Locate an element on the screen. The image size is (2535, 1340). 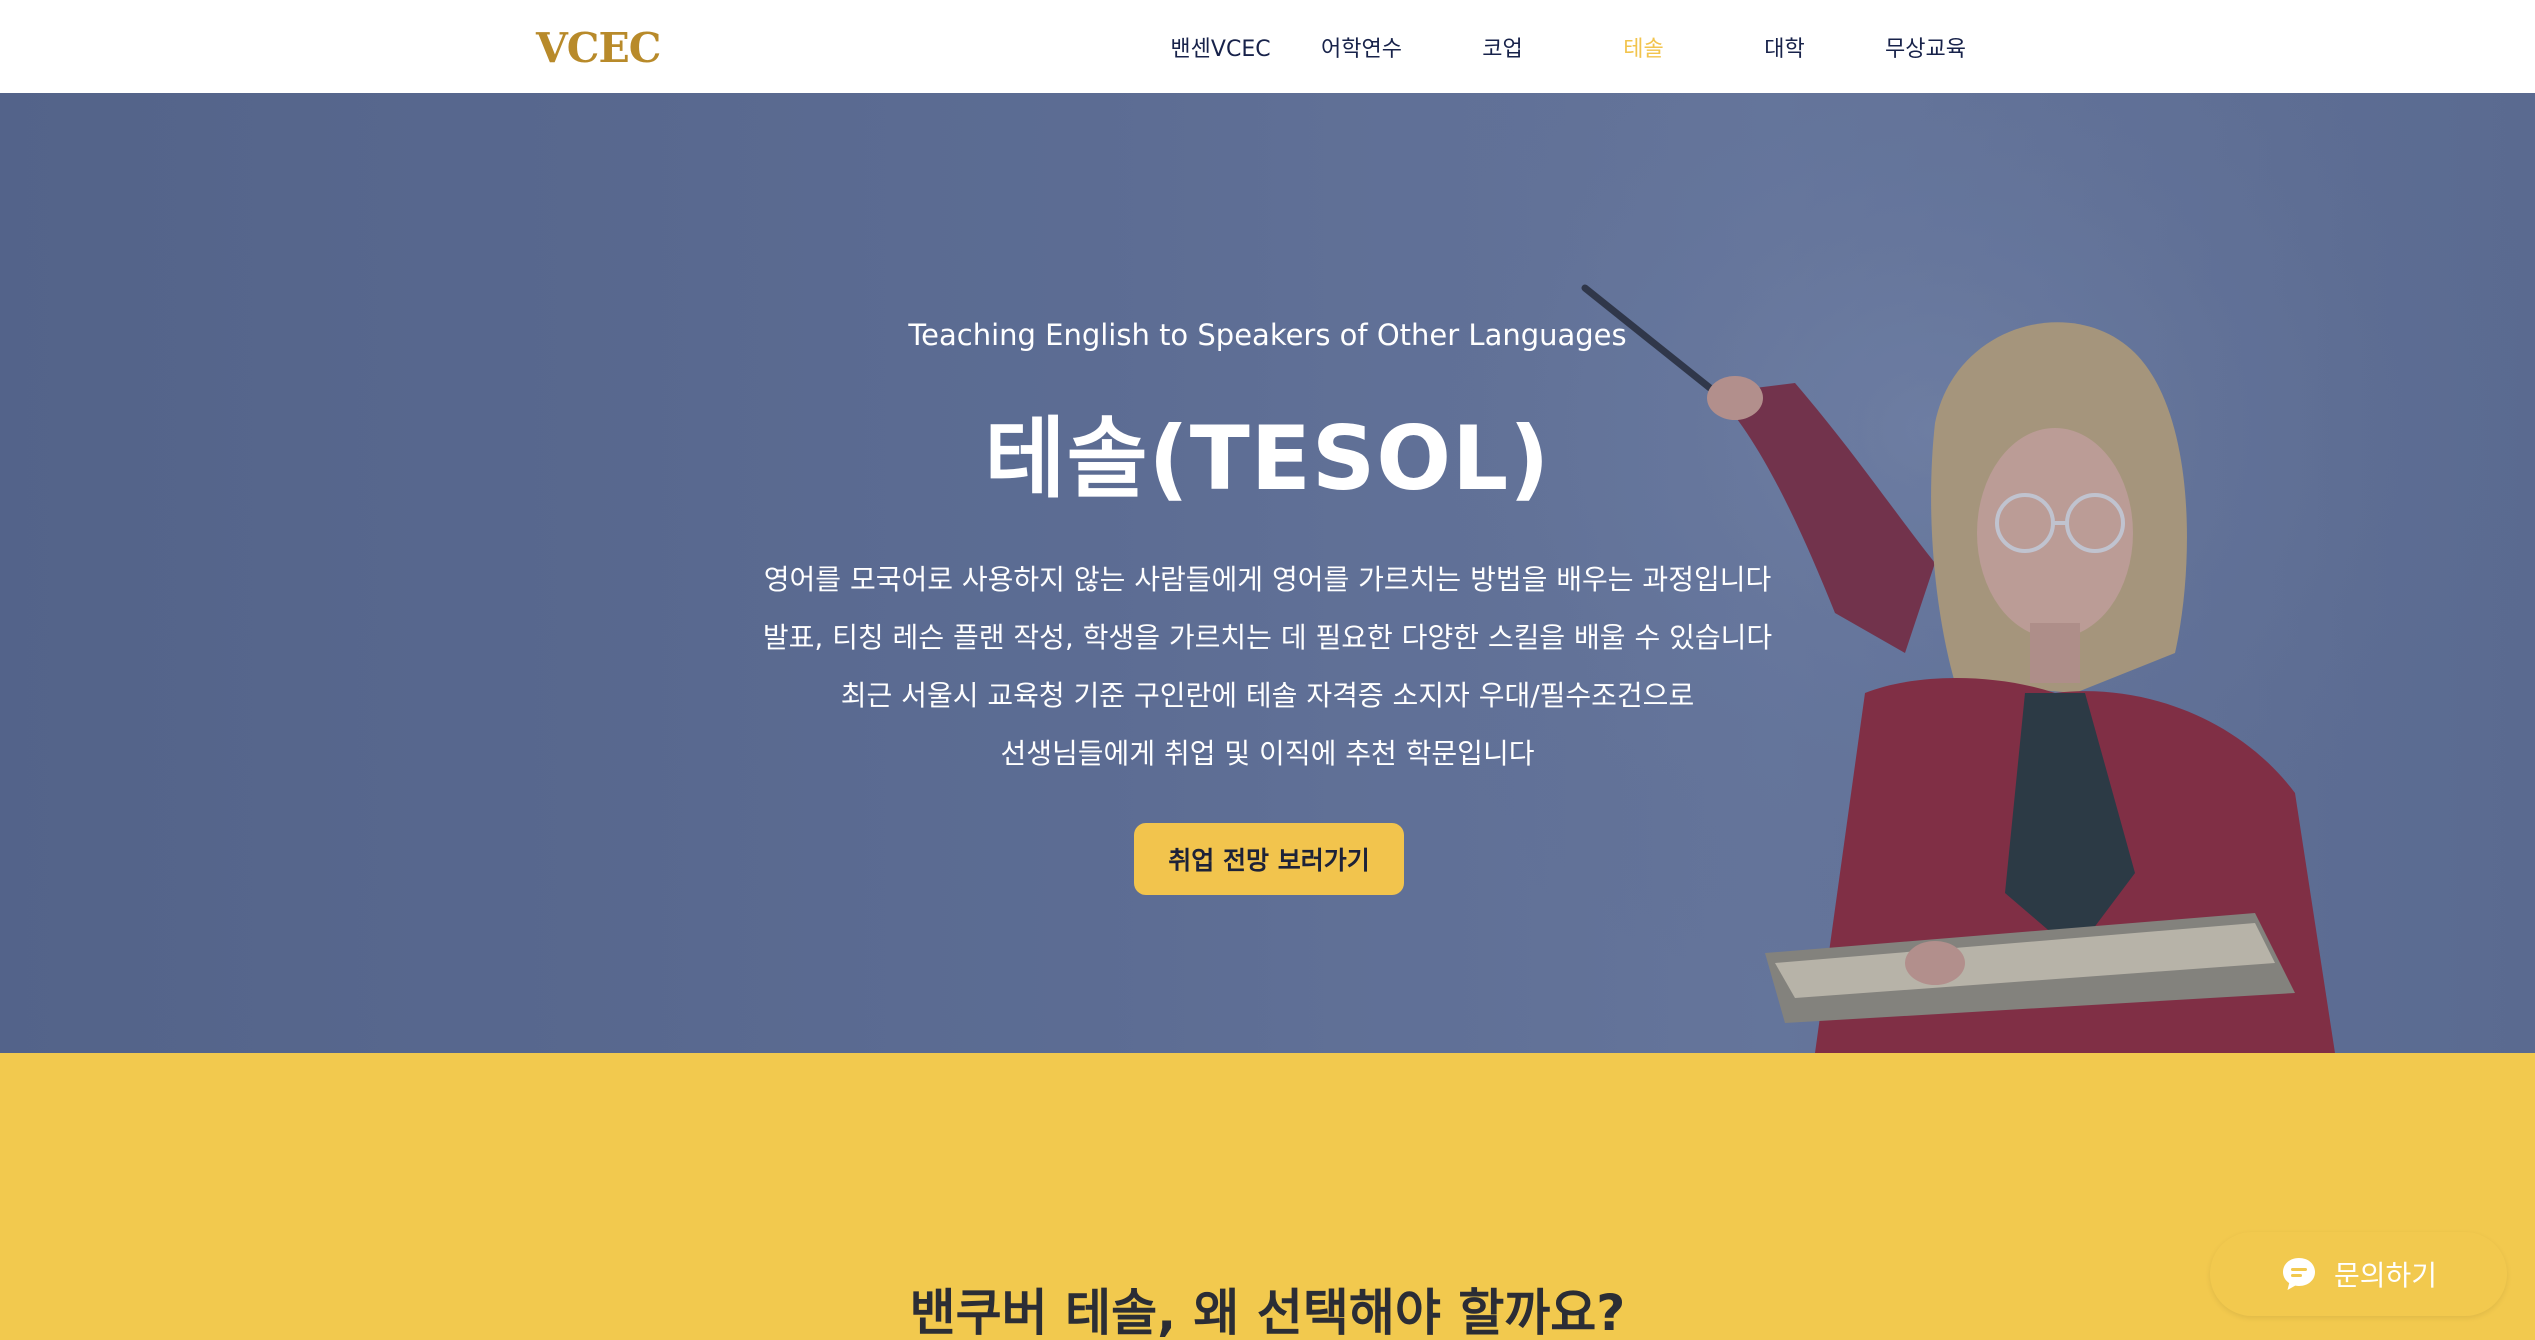
nav-item-language-course: 어학연수 is located at coordinates (1361, 47).